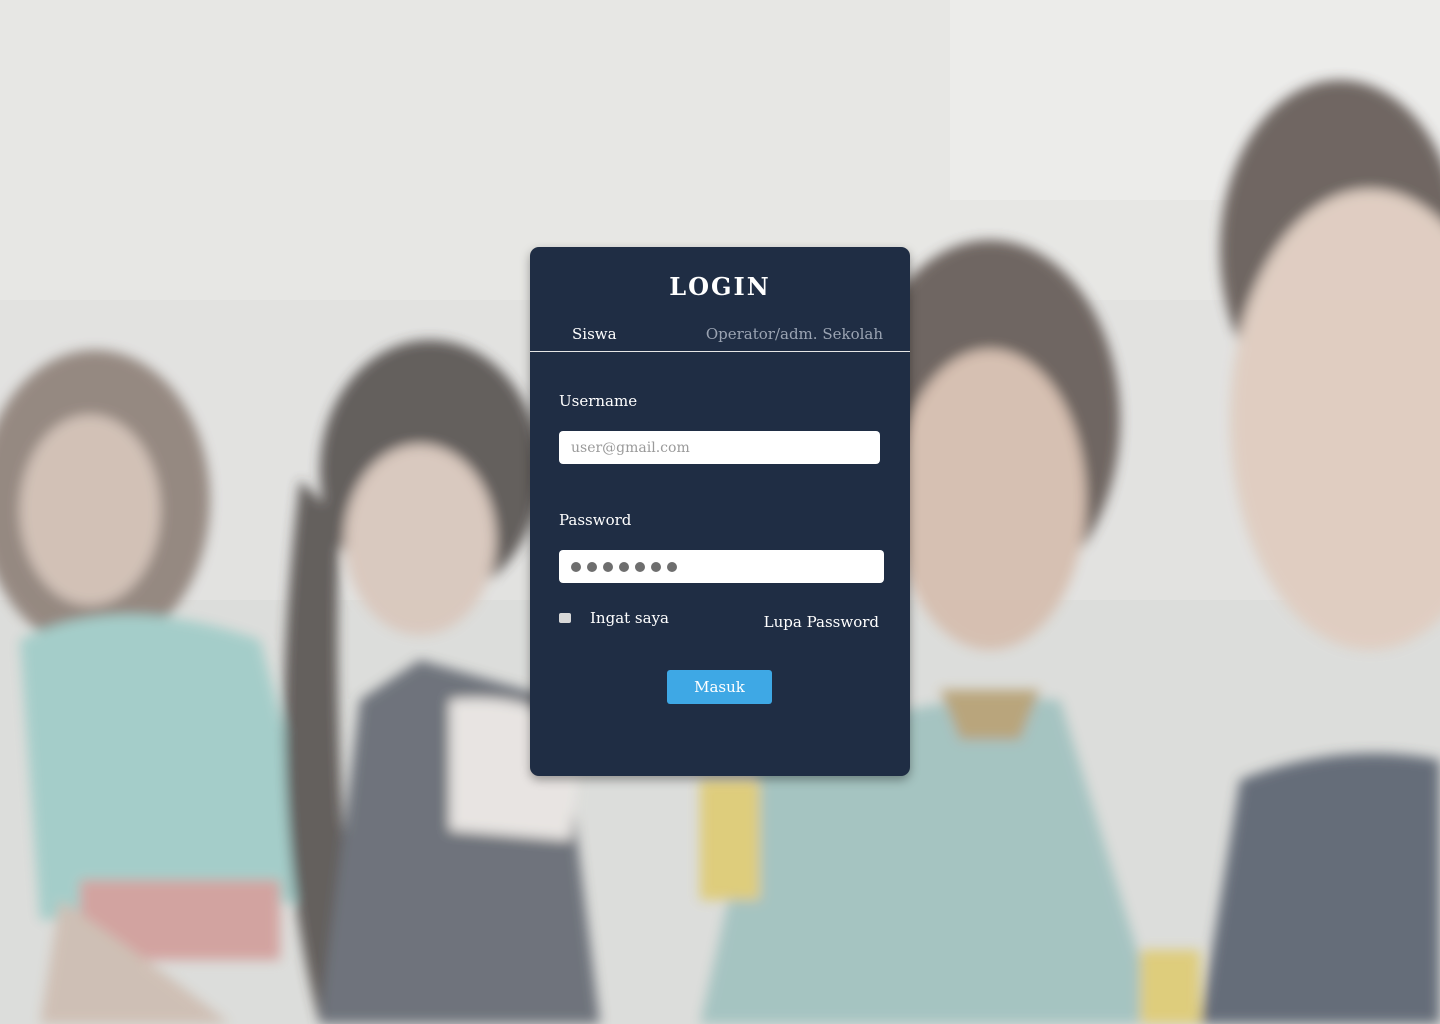 This screenshot has width=1440, height=1024. What do you see at coordinates (719, 687) in the screenshot?
I see `submit-button: Masuk` at bounding box center [719, 687].